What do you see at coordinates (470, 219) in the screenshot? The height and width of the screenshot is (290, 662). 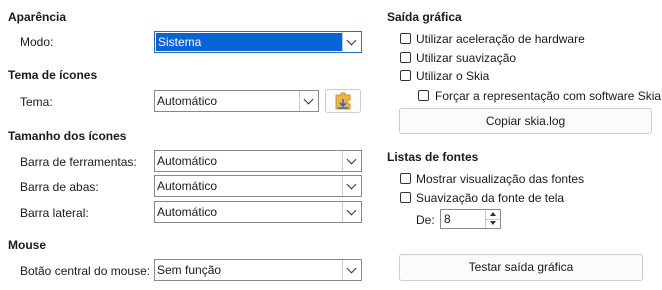 I see `font-size-spinner: 8` at bounding box center [470, 219].